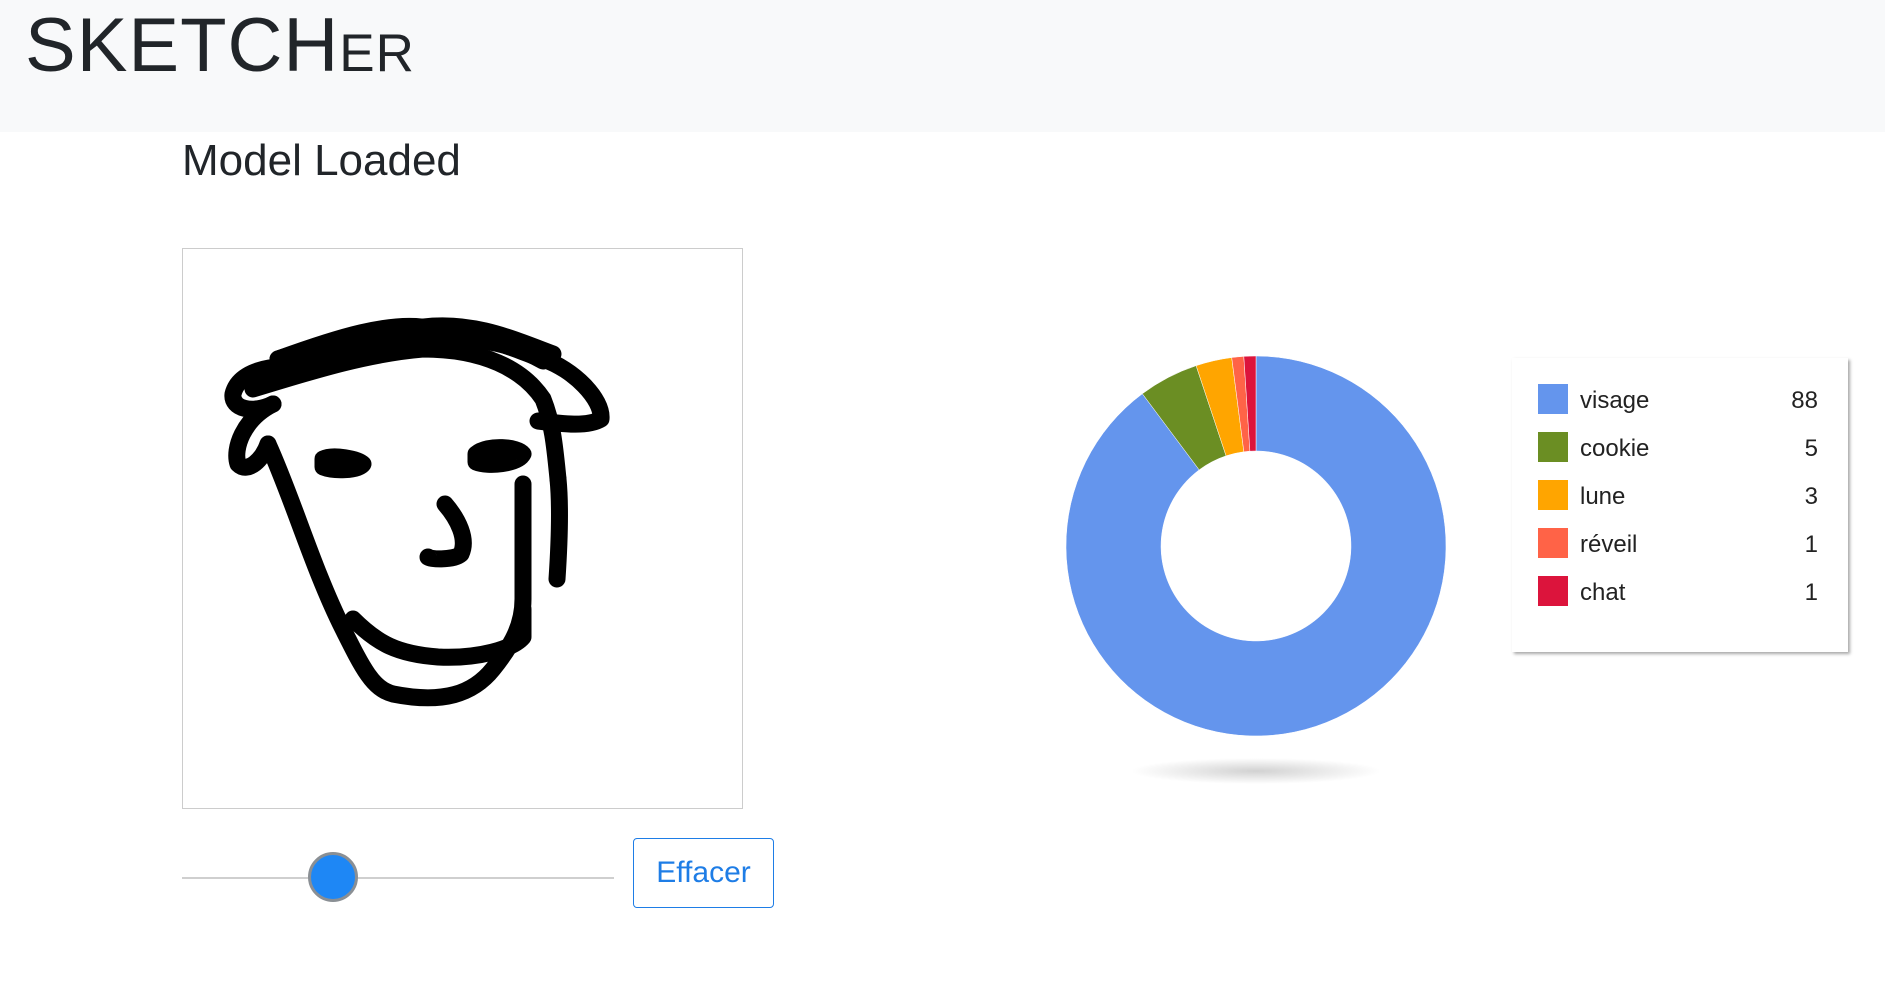 This screenshot has width=1885, height=995. I want to click on legend-label: cookie, so click(1615, 448).